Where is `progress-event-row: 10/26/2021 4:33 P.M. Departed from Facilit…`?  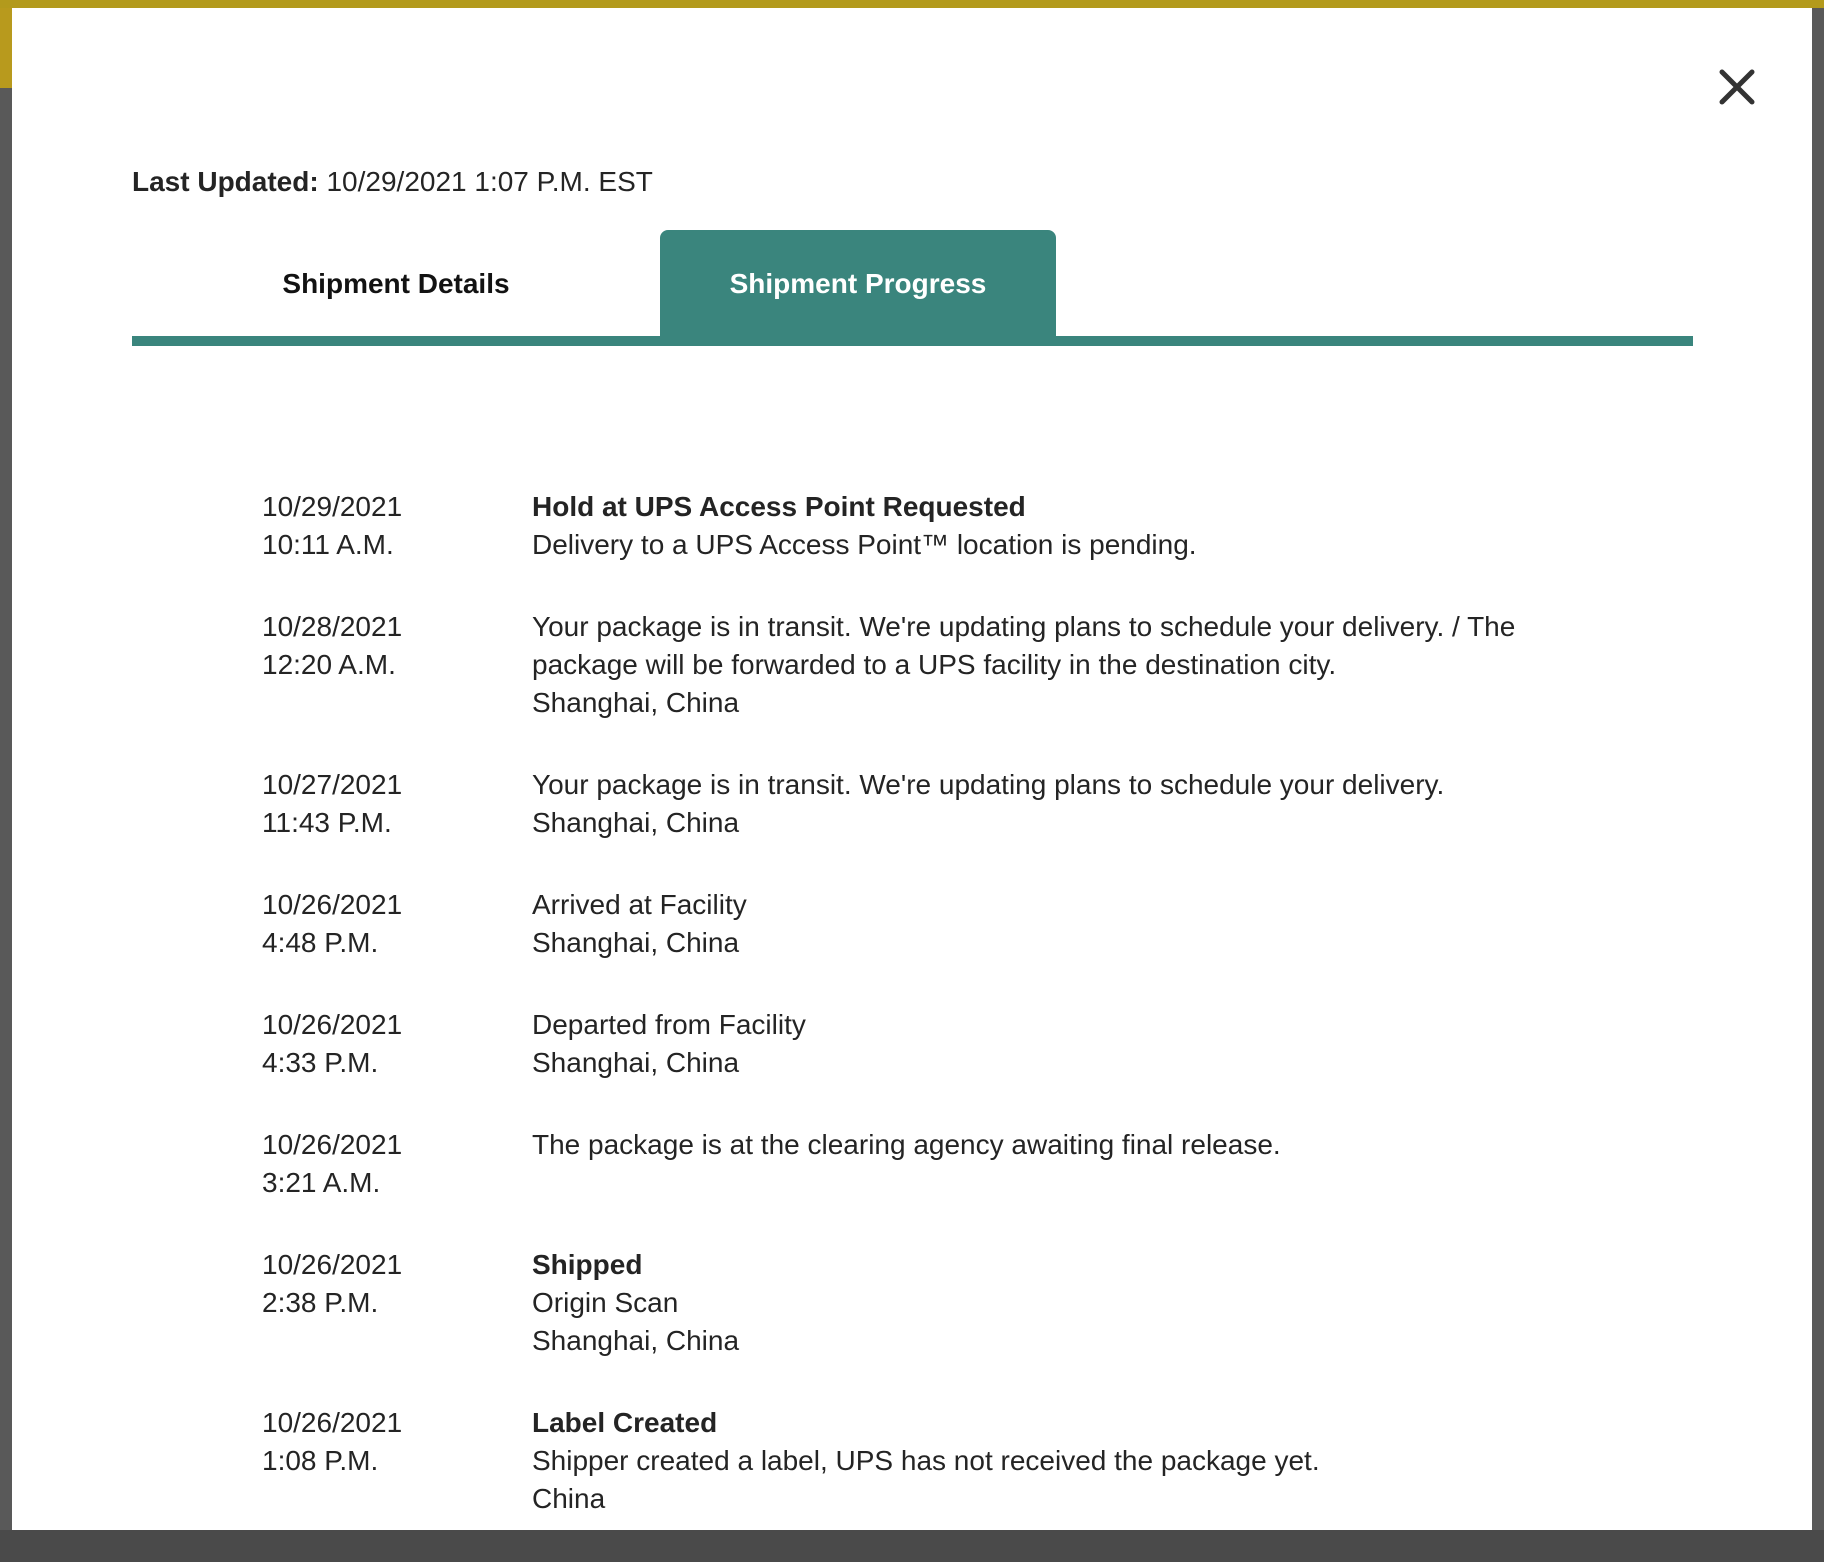
progress-event-row: 10/26/2021 4:33 P.M. Departed from Facilit… is located at coordinates (962, 1044).